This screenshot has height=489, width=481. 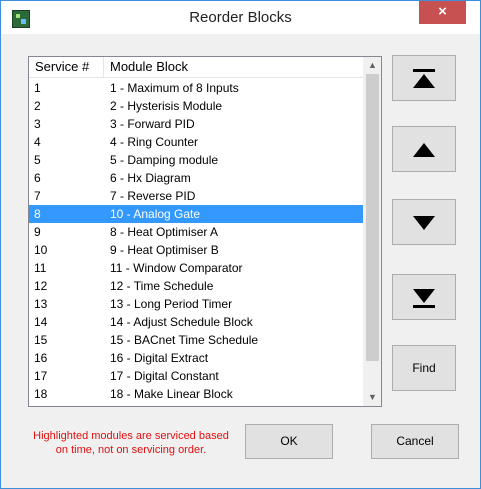 What do you see at coordinates (152, 124) in the screenshot?
I see `module-block-cell: 3 - Forward PID` at bounding box center [152, 124].